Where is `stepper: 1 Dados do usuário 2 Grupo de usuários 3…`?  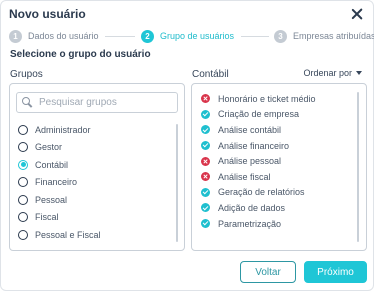
stepper: 1 Dados do usuário 2 Grupo de usuários 3… is located at coordinates (191, 36).